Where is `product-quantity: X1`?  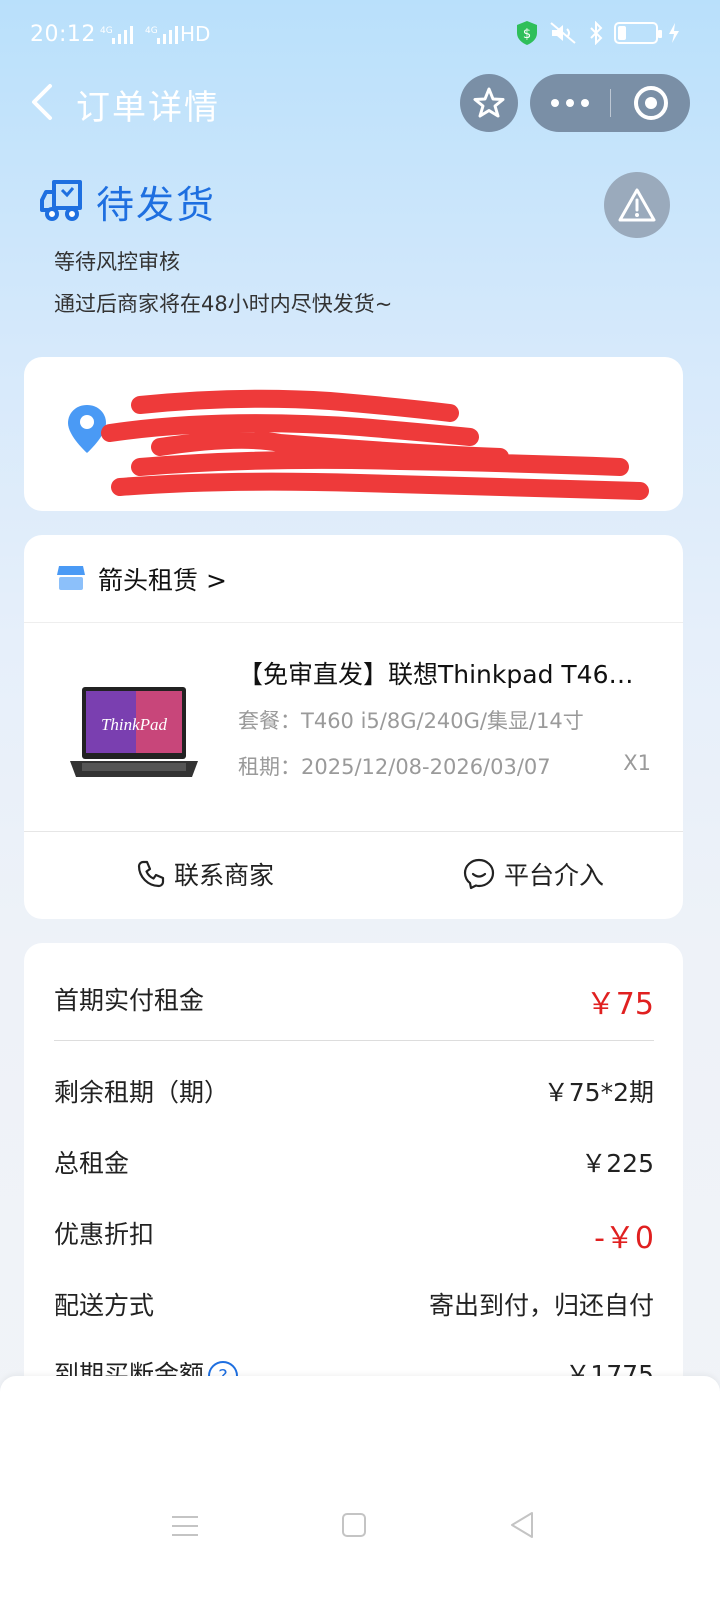 product-quantity: X1 is located at coordinates (637, 763).